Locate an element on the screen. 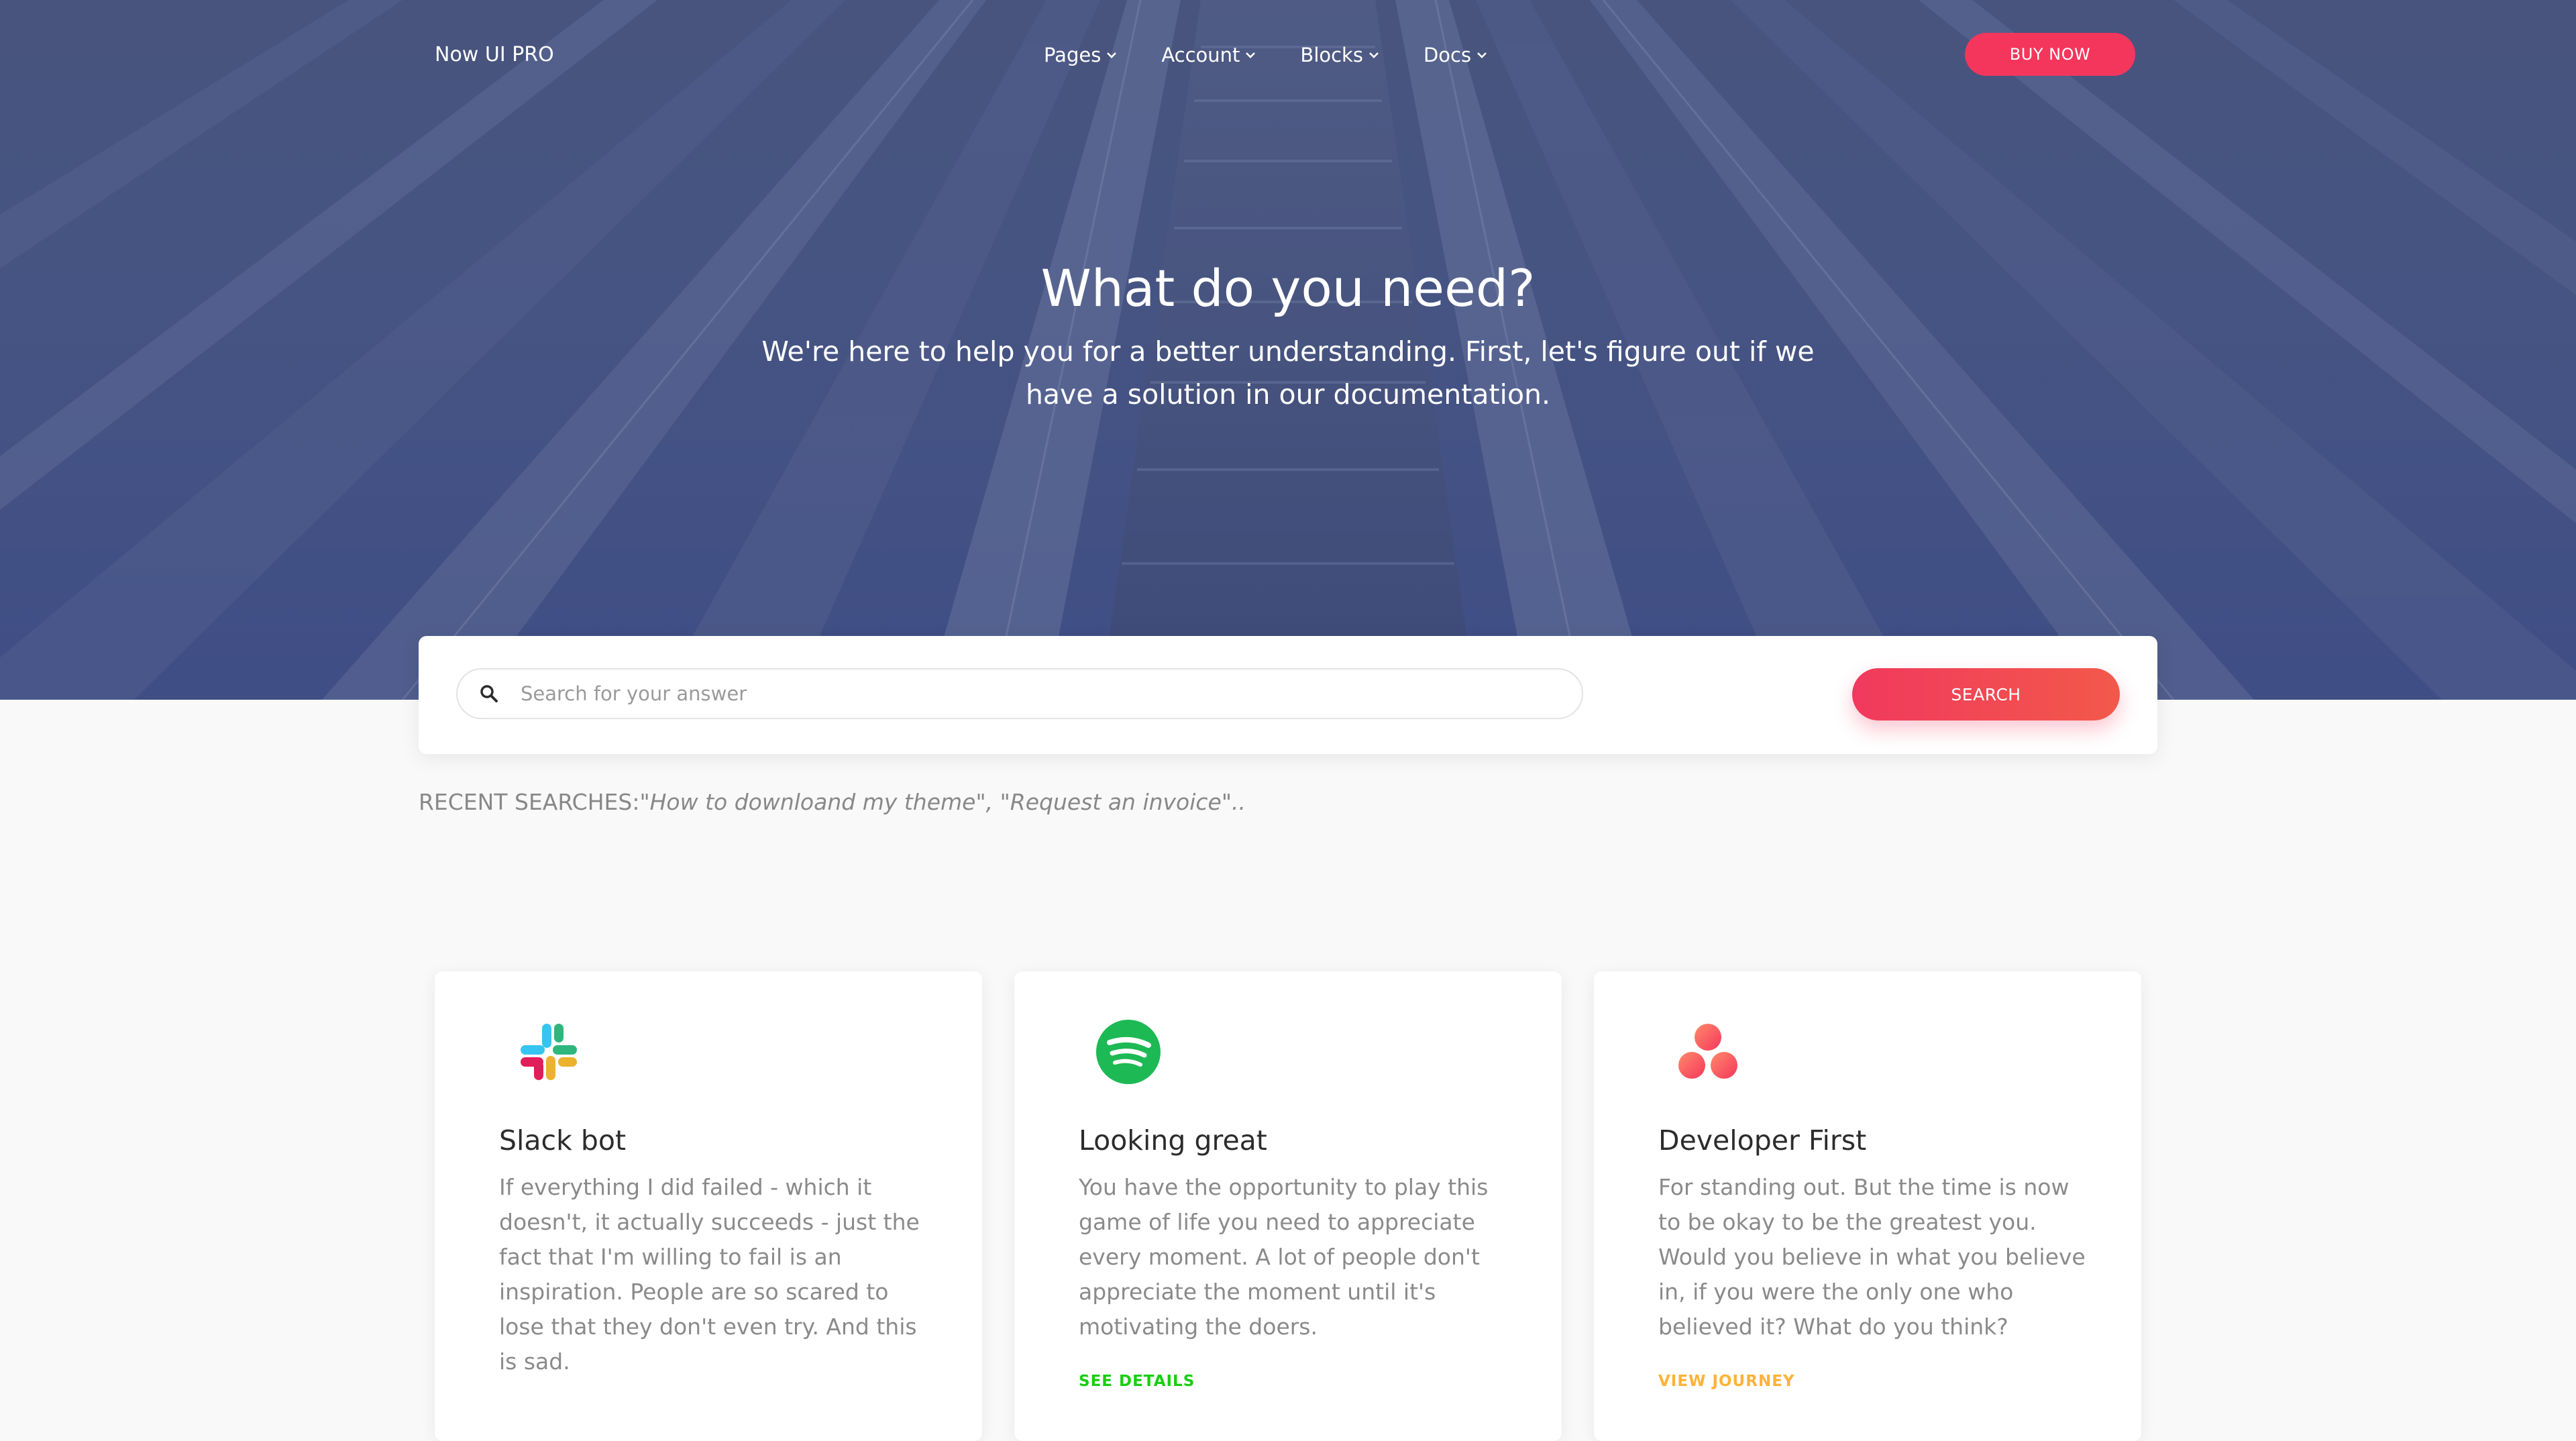 This screenshot has height=1441, width=2576. nav-item-label: Account is located at coordinates (1200, 55).